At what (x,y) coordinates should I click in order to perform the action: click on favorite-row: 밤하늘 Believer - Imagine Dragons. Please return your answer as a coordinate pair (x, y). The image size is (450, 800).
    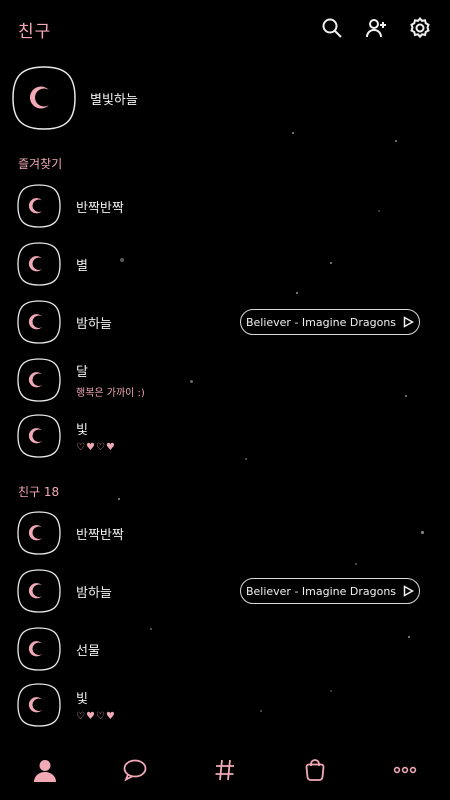
    Looking at the image, I should click on (226, 322).